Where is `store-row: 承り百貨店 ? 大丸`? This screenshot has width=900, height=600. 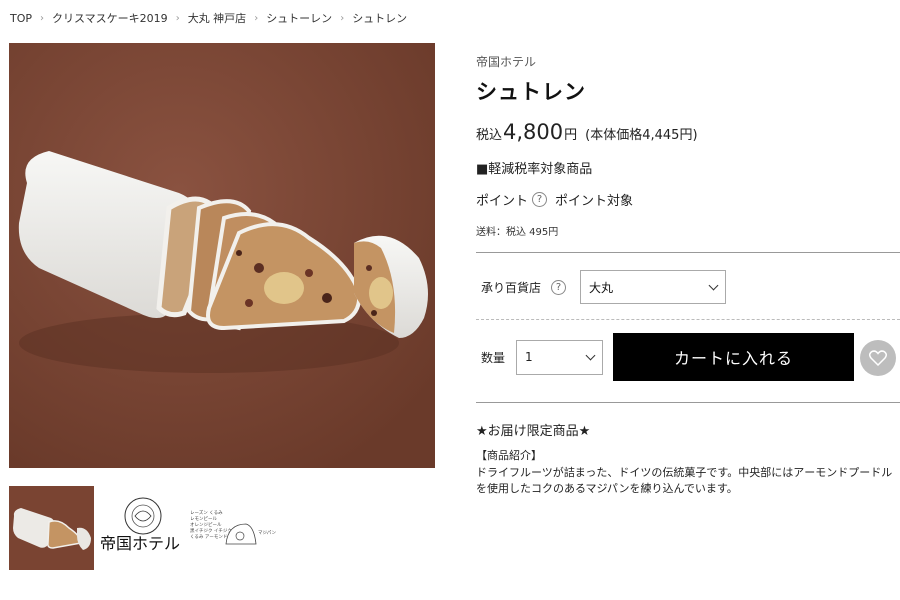 store-row: 承り百貨店 ? 大丸 is located at coordinates (604, 287).